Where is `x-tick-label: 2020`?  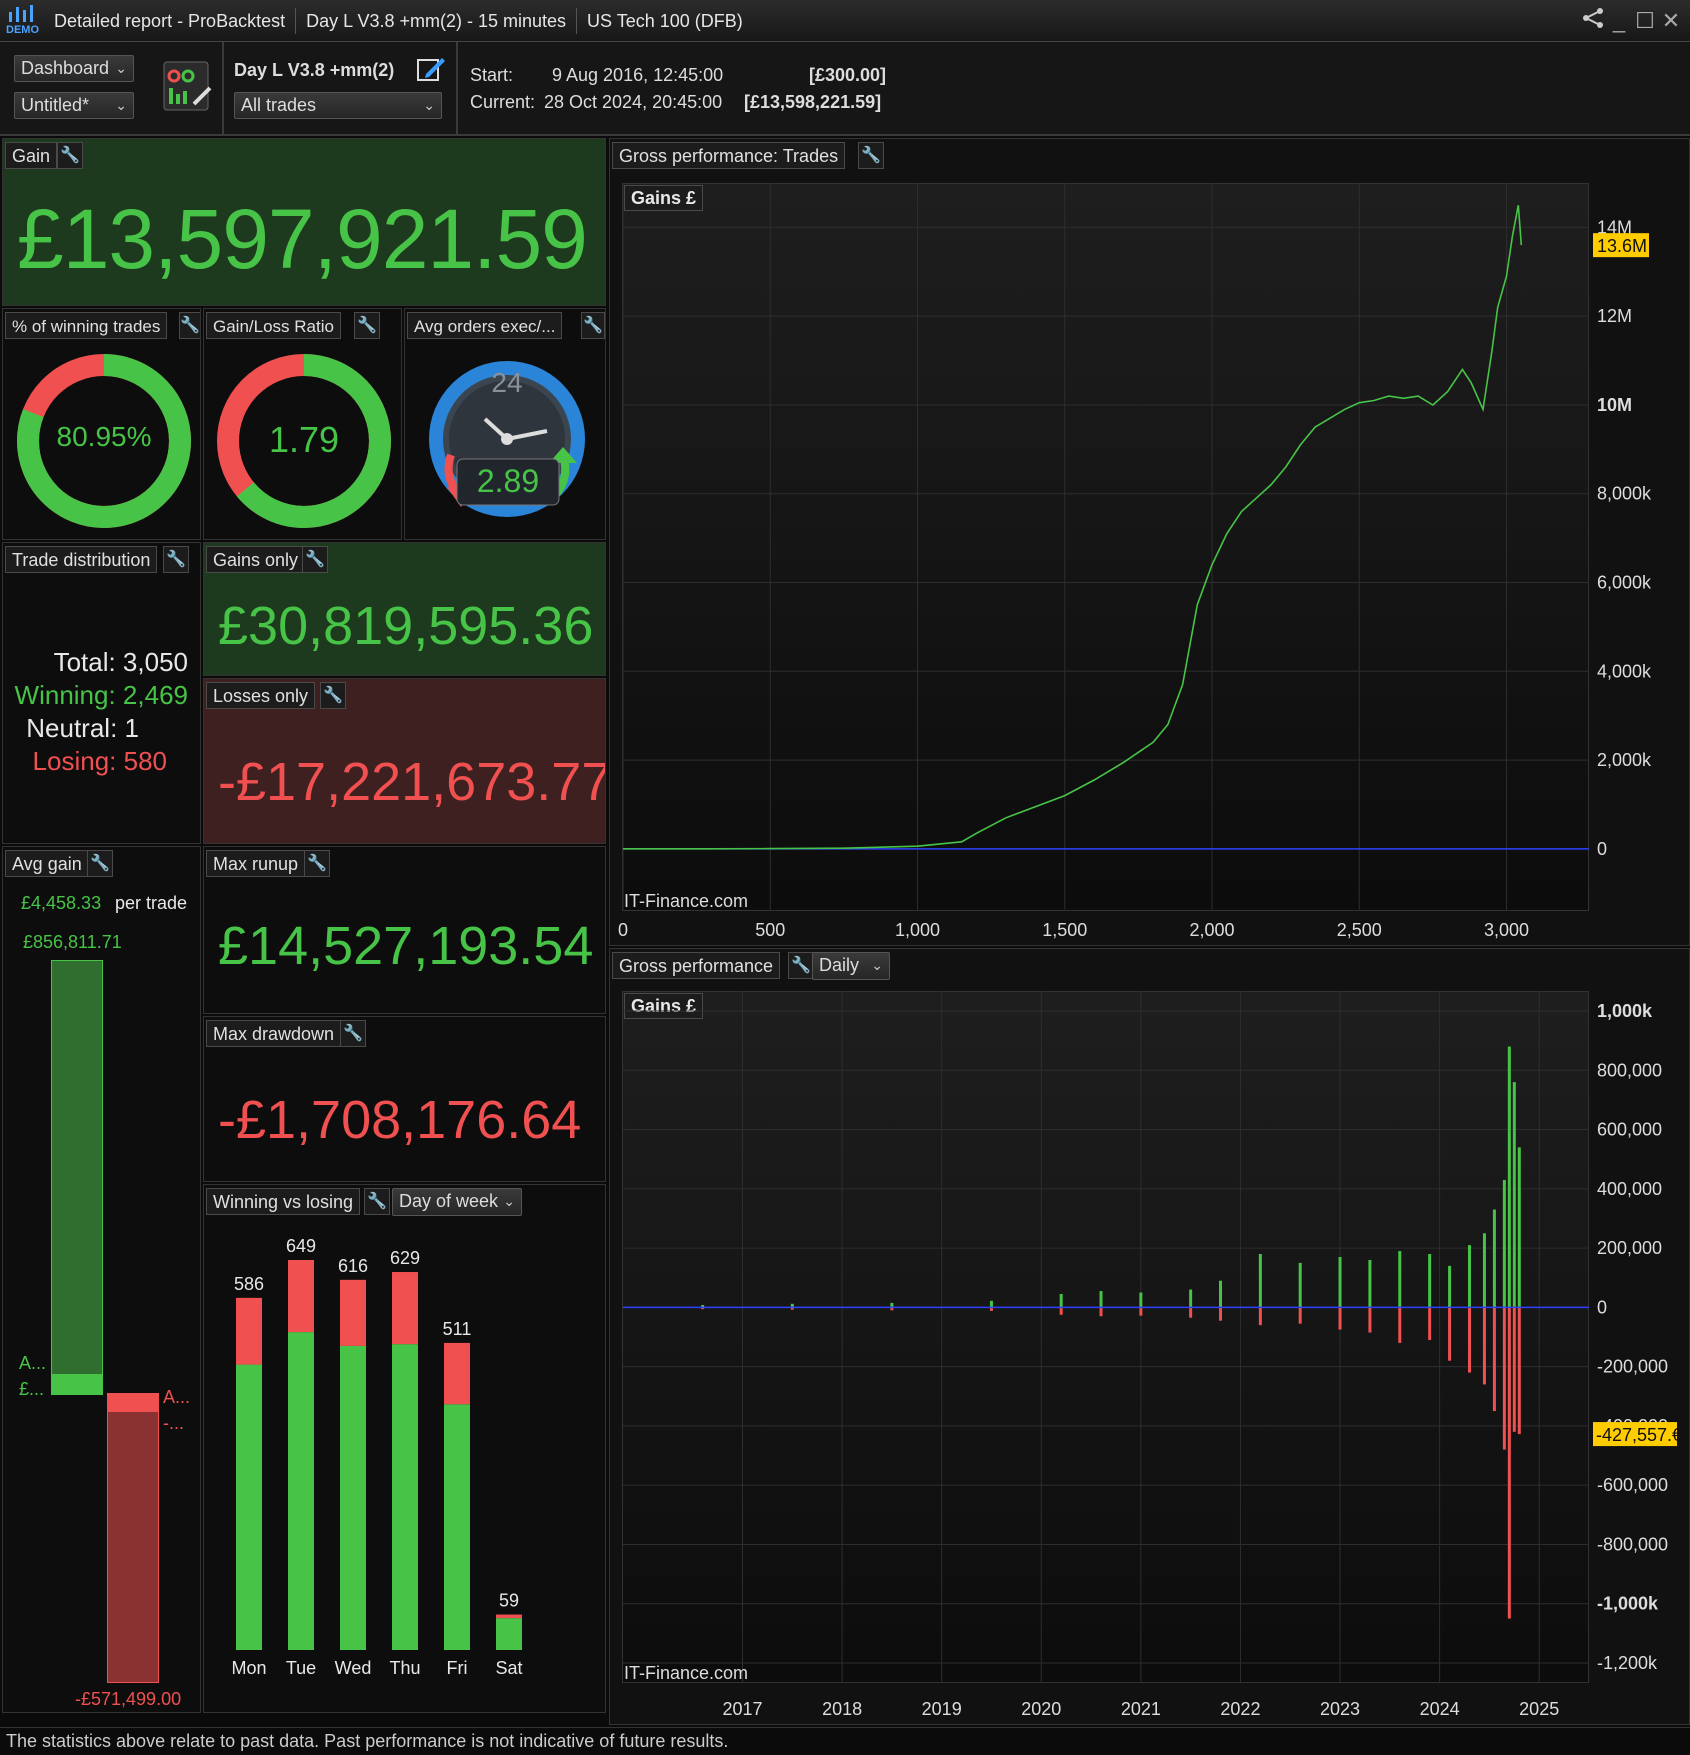
x-tick-label: 2020 is located at coordinates (1041, 1709).